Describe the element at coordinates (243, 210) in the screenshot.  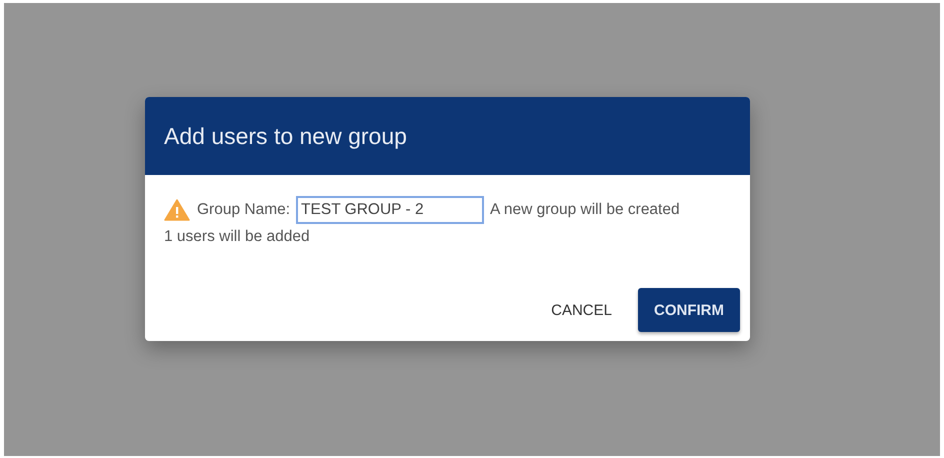
I see `field-label: Group Name:` at that location.